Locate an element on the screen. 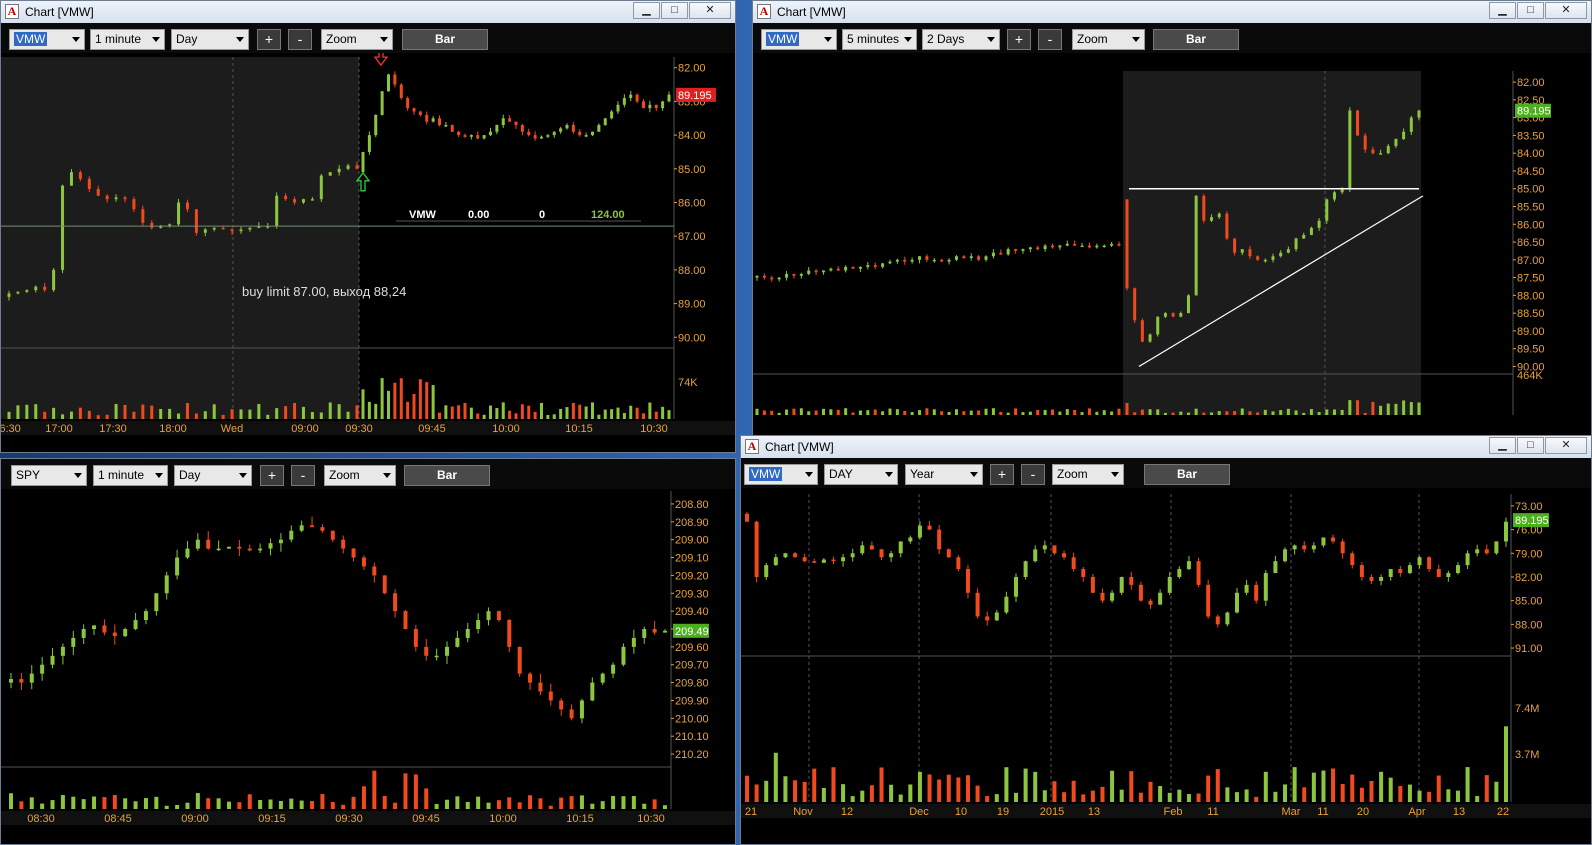  range-dropdown: 2 Days is located at coordinates (961, 39).